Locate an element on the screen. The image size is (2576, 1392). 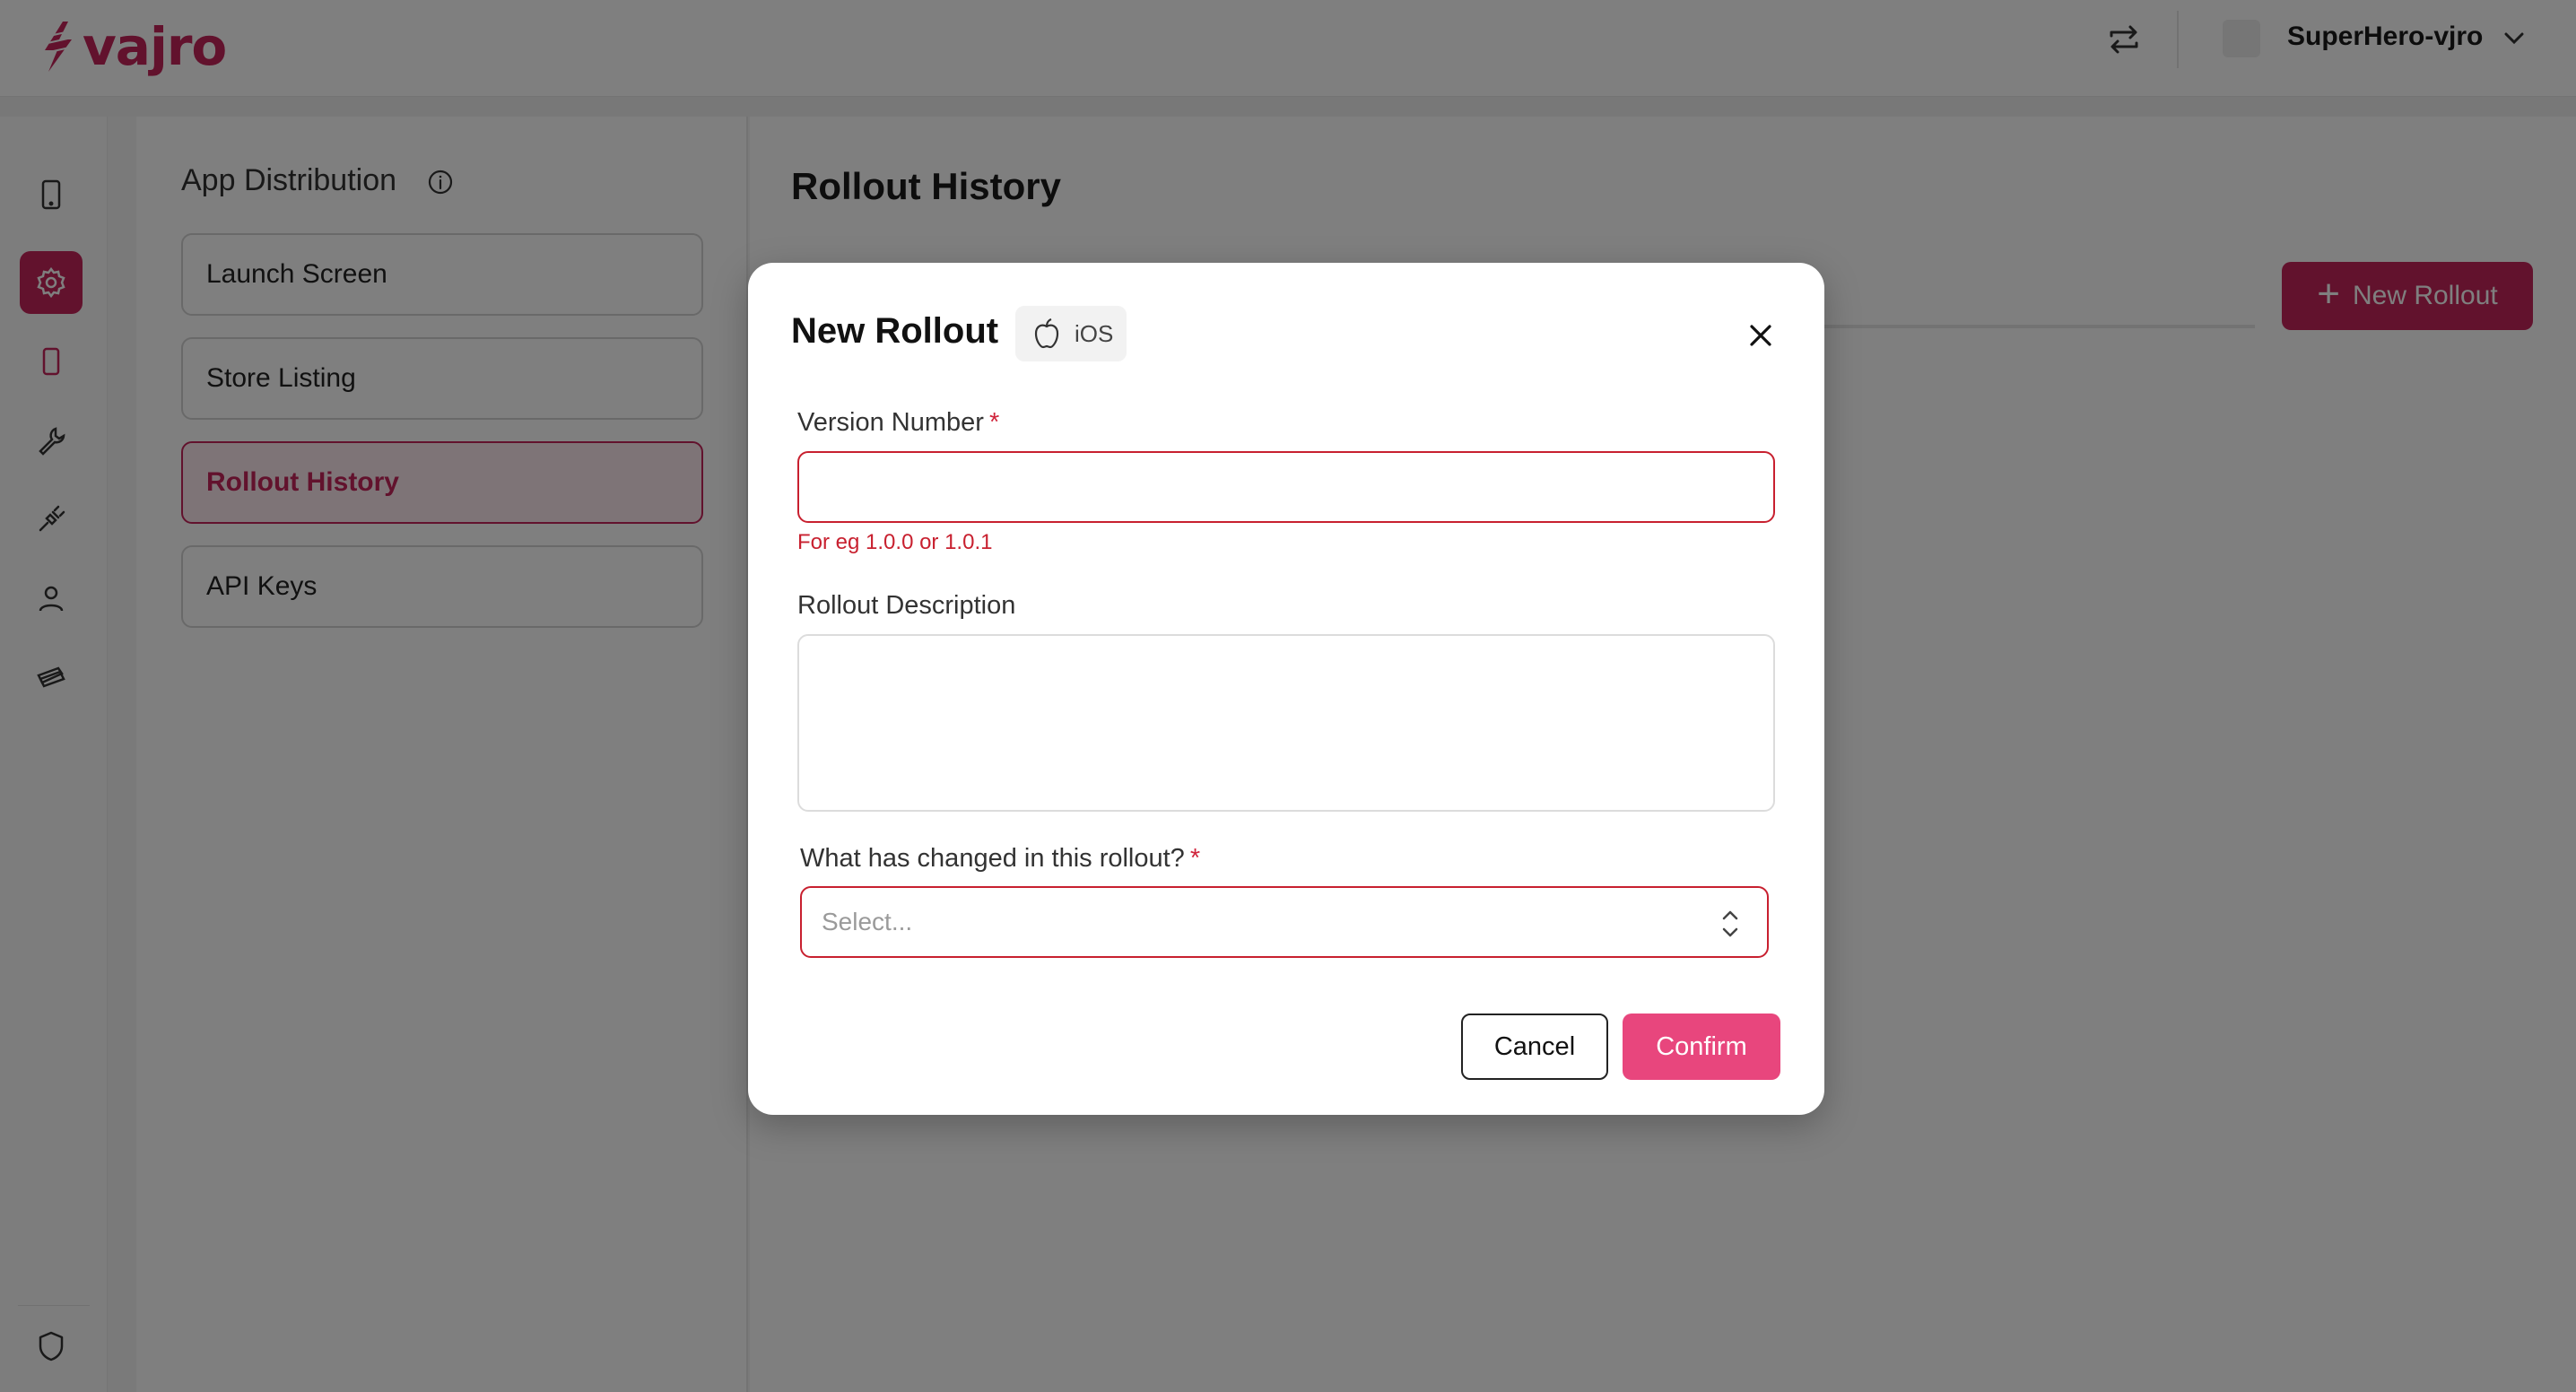
version-number-label: Version Number * is located at coordinates (898, 423).